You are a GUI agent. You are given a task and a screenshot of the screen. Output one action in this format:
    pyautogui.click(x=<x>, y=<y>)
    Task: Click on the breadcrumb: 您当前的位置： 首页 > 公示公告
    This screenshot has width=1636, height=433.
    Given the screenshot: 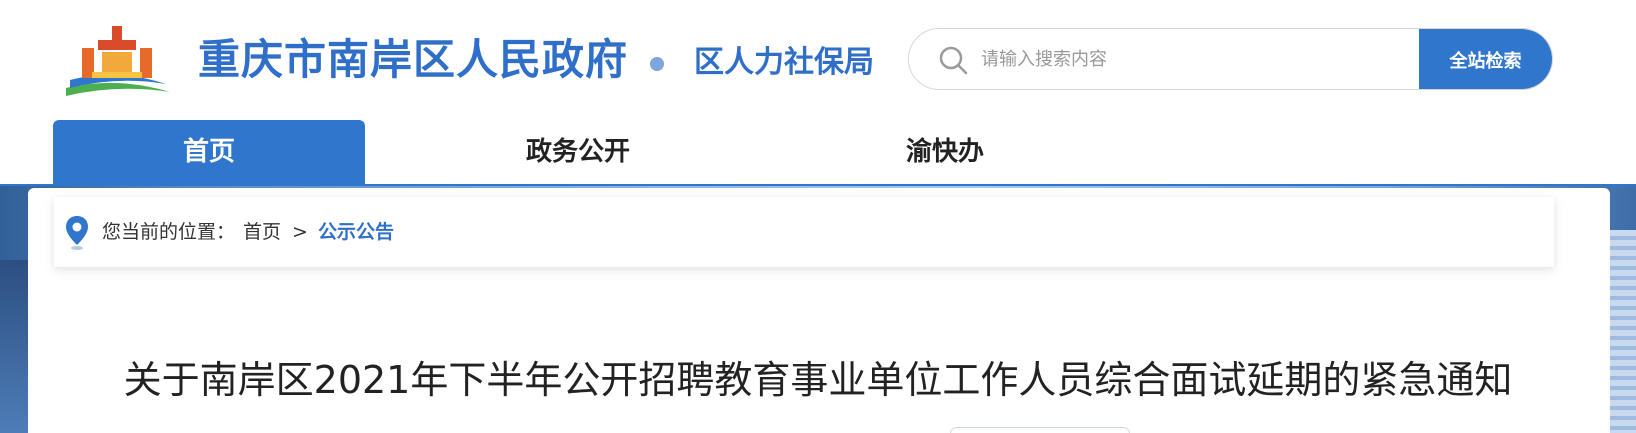 What is the action you would take?
    pyautogui.click(x=804, y=232)
    